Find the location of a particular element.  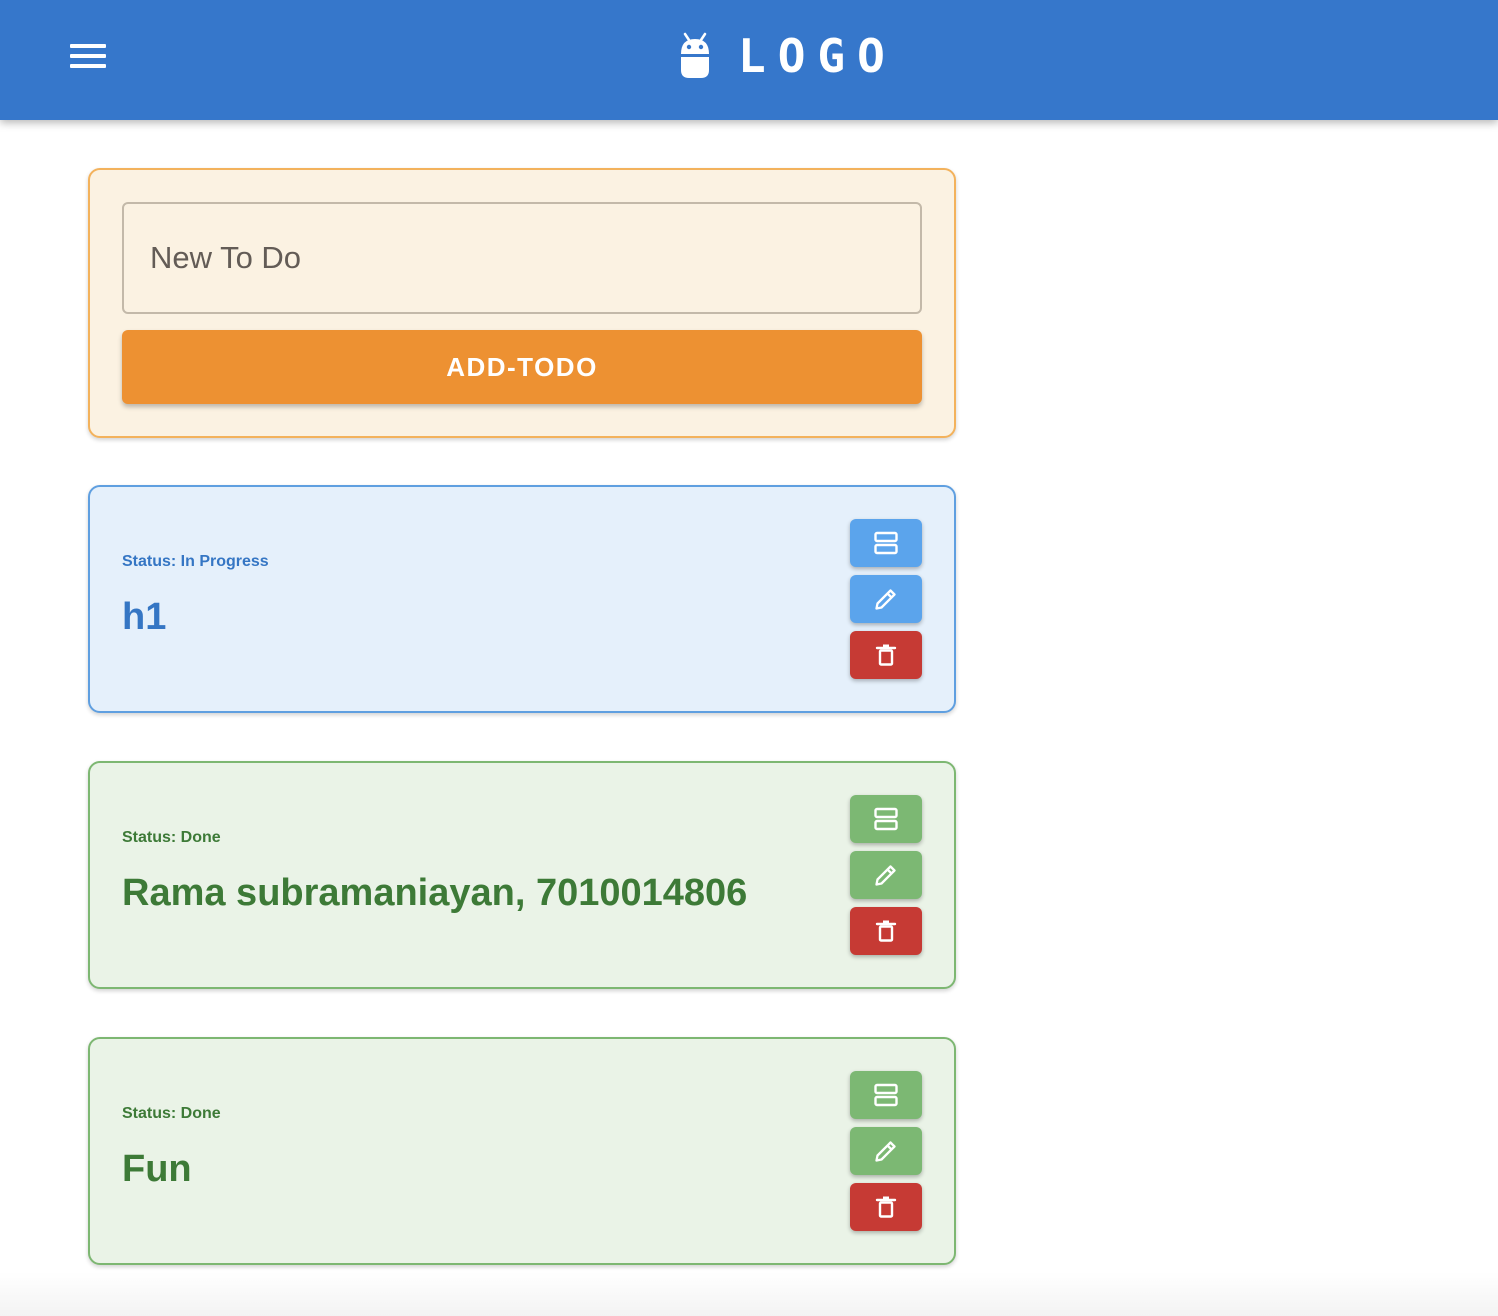

todo-title: Rama subramaniayan, 7010014806 is located at coordinates (435, 893).